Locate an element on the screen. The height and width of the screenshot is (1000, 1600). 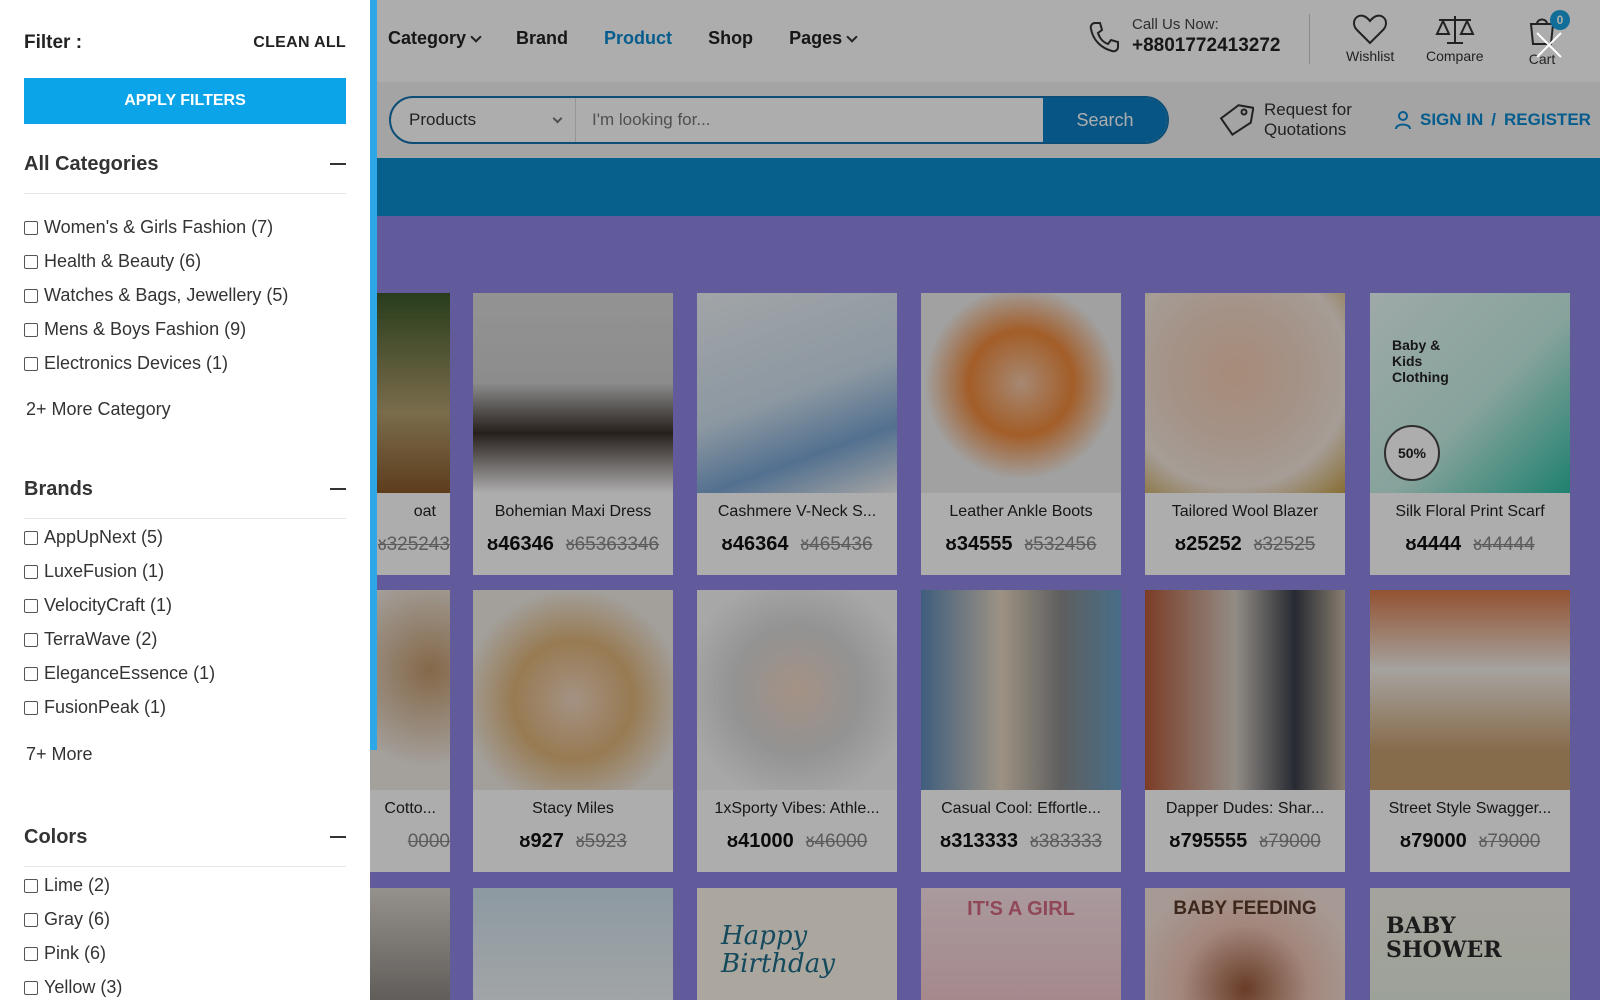
option-label: Yellow (3) is located at coordinates (83, 987).